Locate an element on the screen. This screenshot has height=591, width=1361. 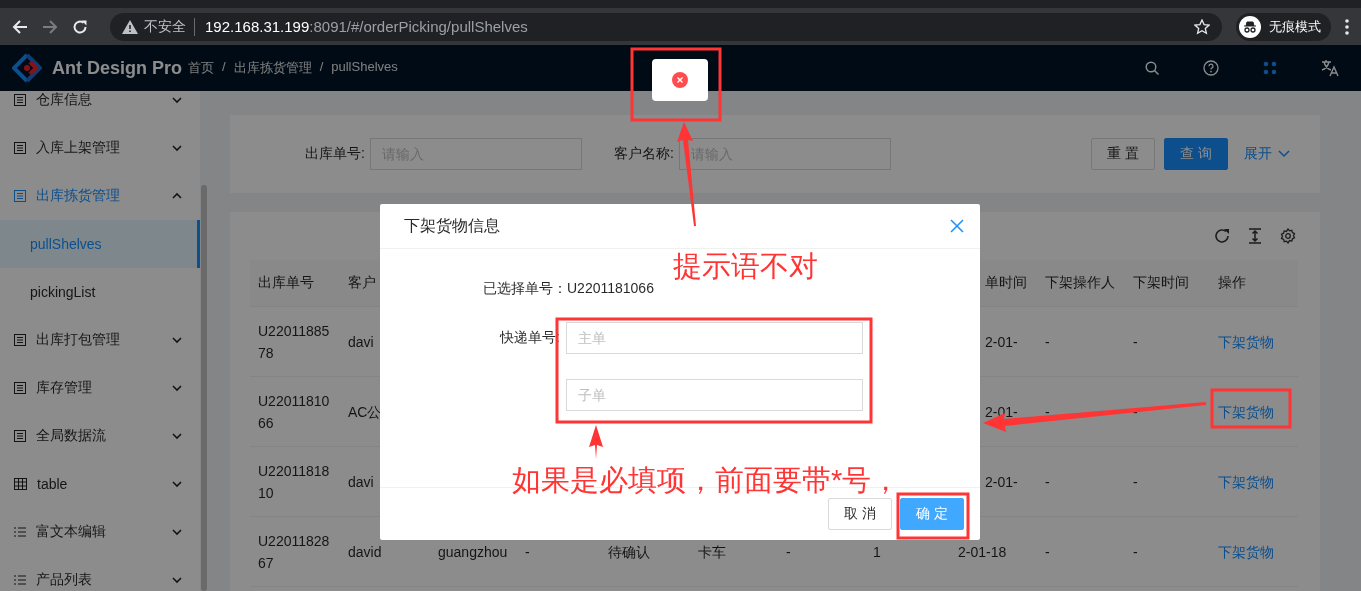
modal-title: 下架货物信息 is located at coordinates (452, 225).